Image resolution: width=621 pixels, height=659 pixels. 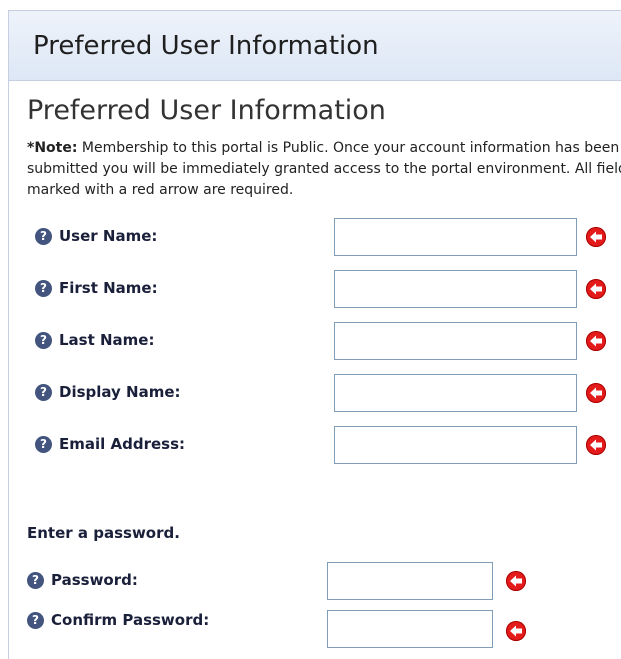 What do you see at coordinates (315, 342) in the screenshot?
I see `last-name-row: ? Last Name:` at bounding box center [315, 342].